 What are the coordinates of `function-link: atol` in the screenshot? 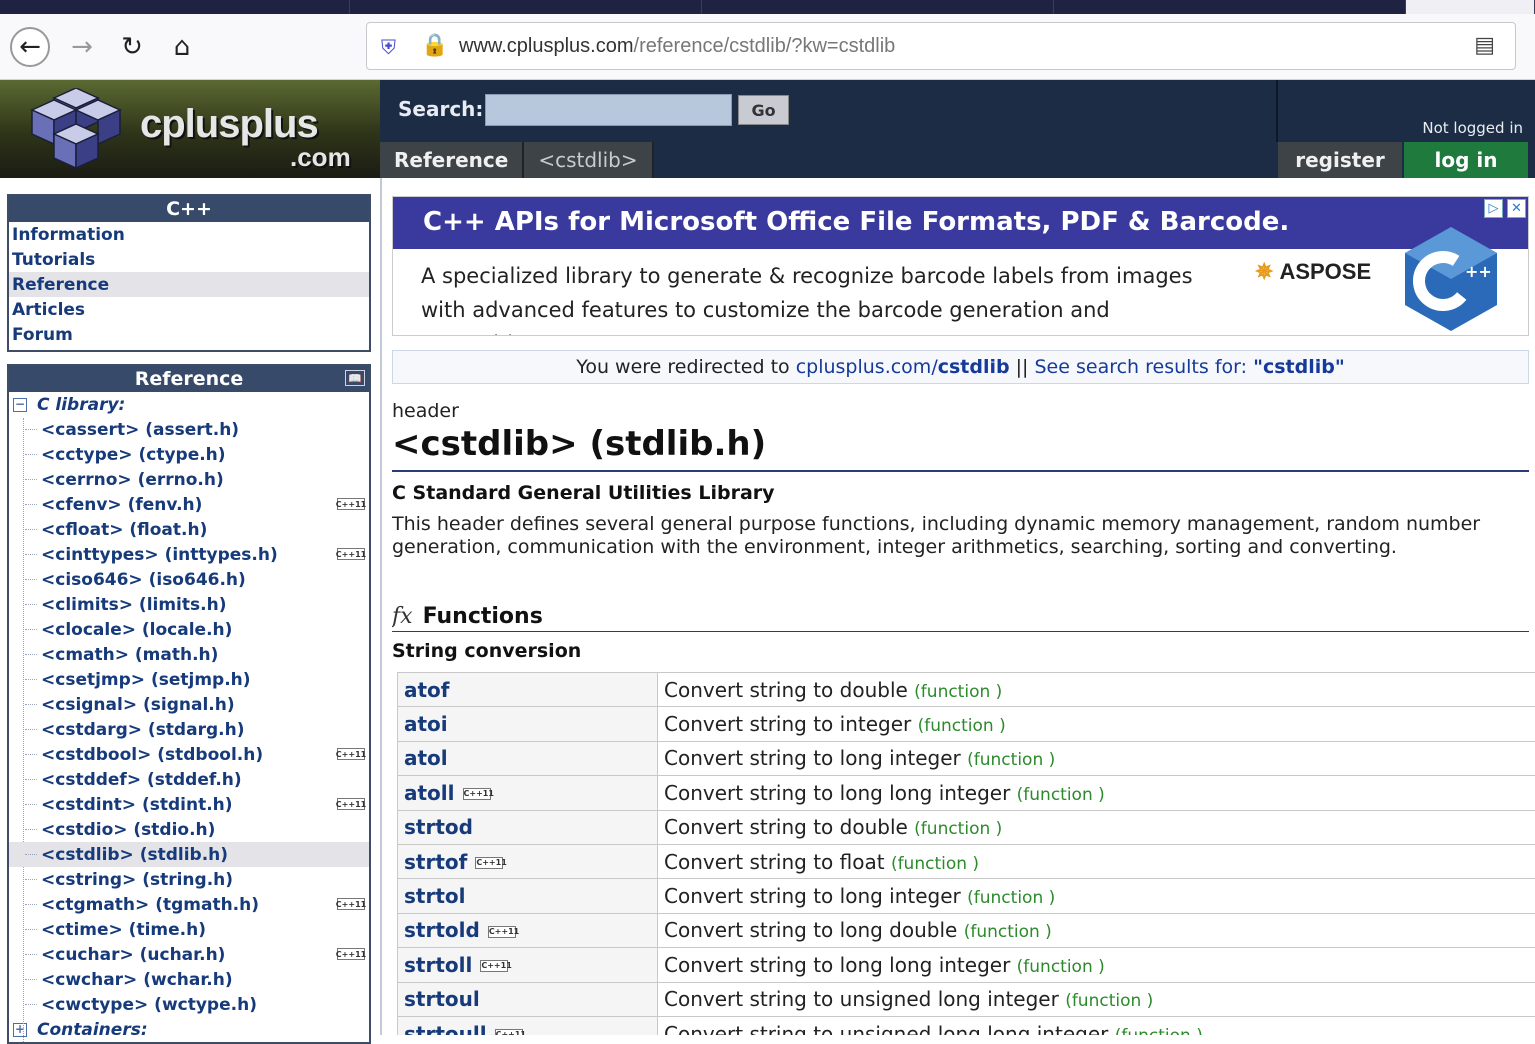 It's located at (426, 758).